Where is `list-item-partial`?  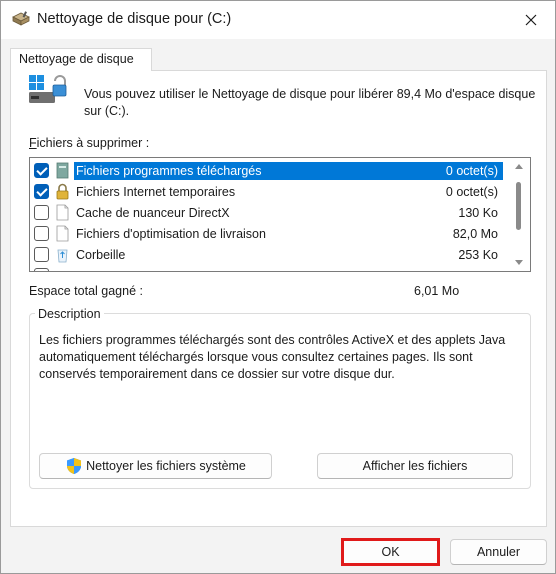 list-item-partial is located at coordinates (266, 268).